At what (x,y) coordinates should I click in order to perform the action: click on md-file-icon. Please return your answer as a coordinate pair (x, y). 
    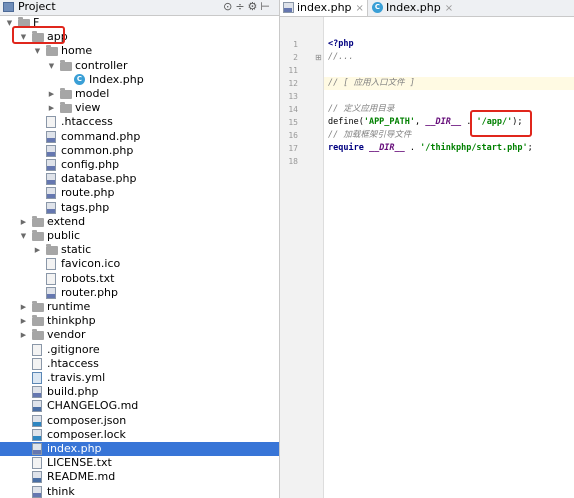
    Looking at the image, I should click on (37, 406).